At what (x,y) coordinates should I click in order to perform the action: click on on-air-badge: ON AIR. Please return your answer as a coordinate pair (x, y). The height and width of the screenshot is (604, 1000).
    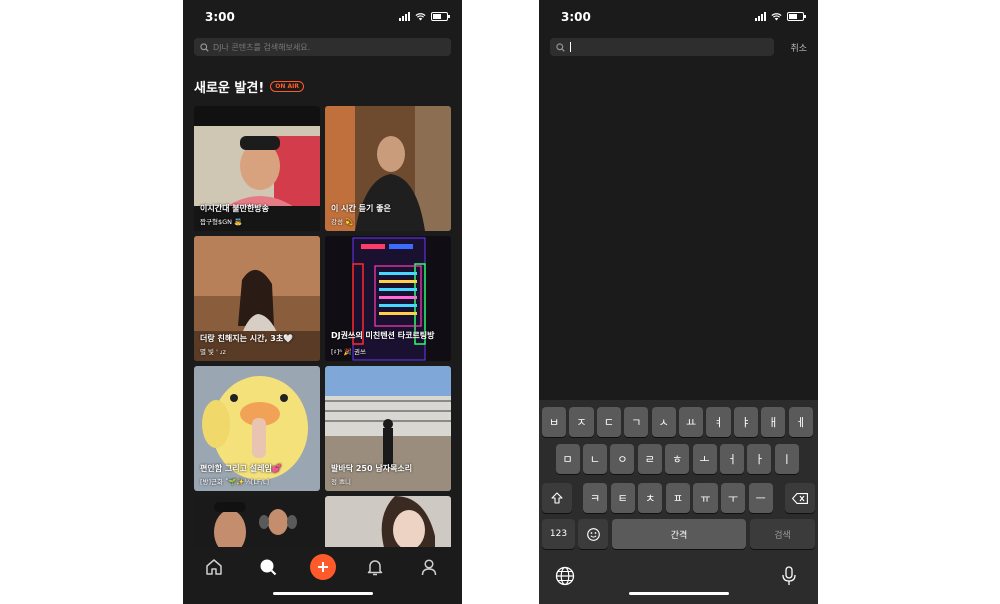
    Looking at the image, I should click on (287, 86).